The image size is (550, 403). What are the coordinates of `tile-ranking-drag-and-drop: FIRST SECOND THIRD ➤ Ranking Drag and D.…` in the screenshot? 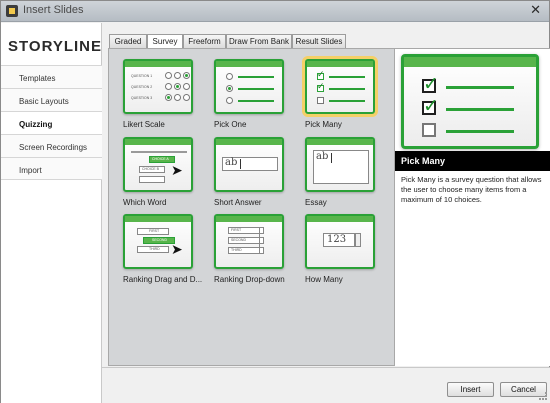 It's located at (167, 250).